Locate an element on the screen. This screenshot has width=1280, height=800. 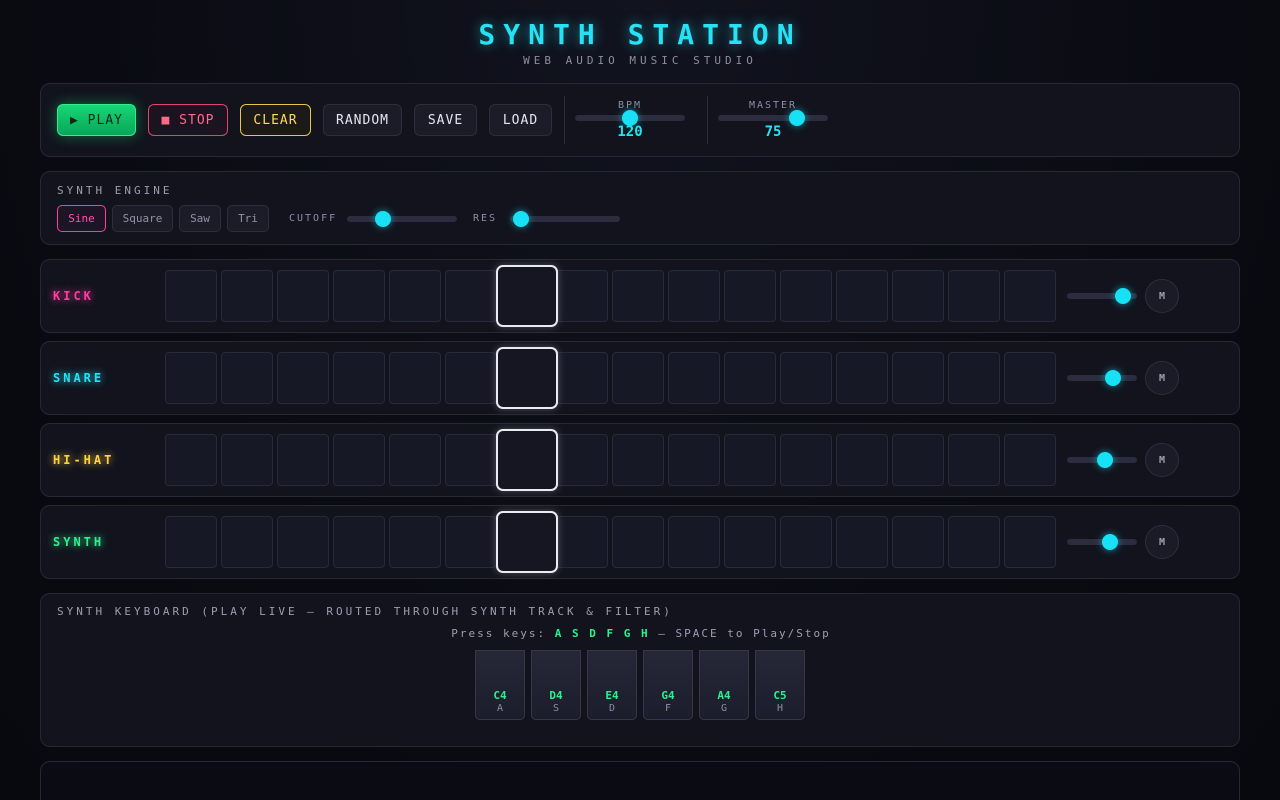
save-button: SAVE is located at coordinates (445, 120).